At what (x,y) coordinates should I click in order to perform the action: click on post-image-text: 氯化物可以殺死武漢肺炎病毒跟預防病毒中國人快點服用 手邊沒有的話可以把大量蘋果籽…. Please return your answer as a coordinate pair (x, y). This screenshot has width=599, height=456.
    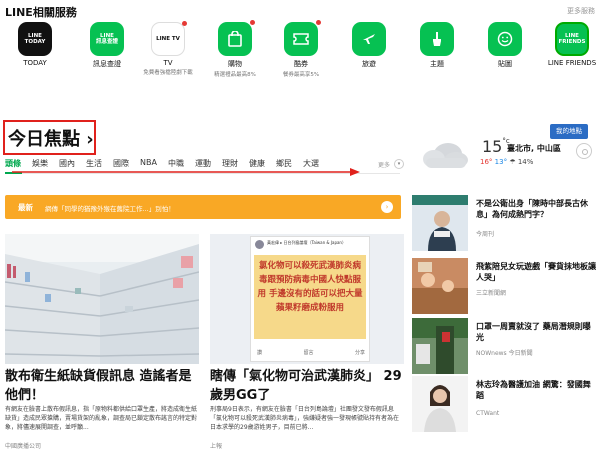
    Looking at the image, I should click on (310, 297).